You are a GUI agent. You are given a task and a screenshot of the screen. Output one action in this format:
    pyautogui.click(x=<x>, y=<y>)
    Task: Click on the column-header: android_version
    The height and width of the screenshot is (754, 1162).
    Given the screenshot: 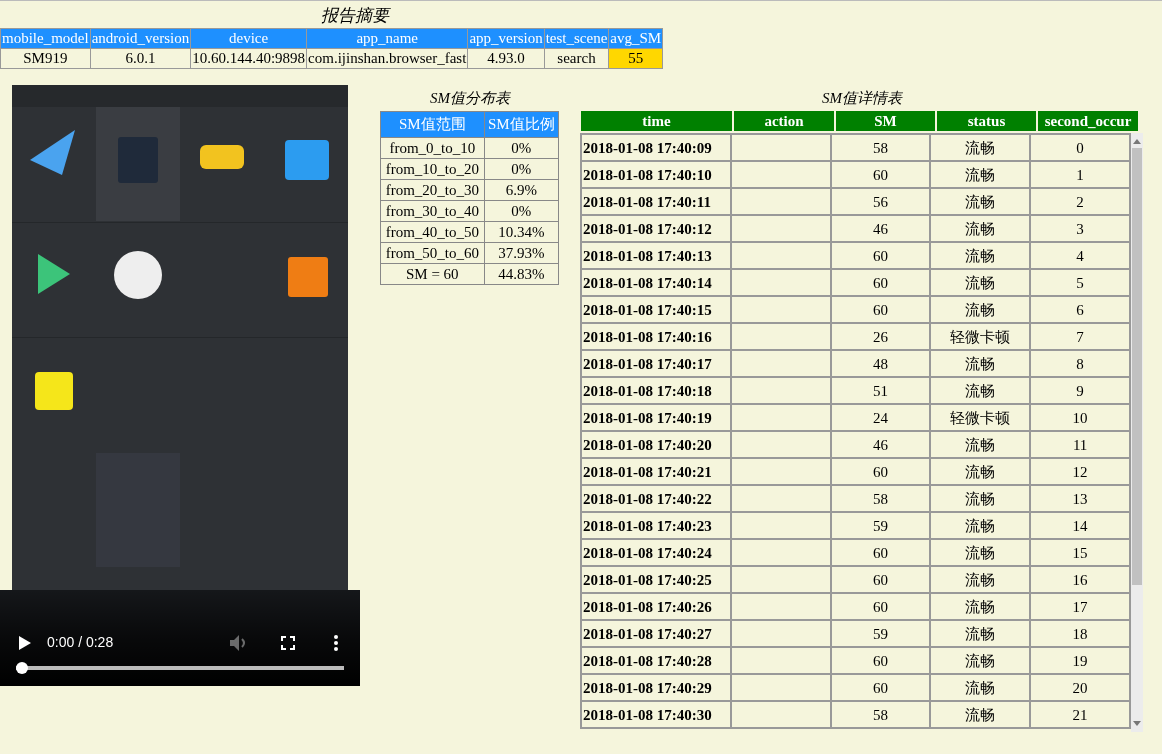 What is the action you would take?
    pyautogui.click(x=140, y=38)
    